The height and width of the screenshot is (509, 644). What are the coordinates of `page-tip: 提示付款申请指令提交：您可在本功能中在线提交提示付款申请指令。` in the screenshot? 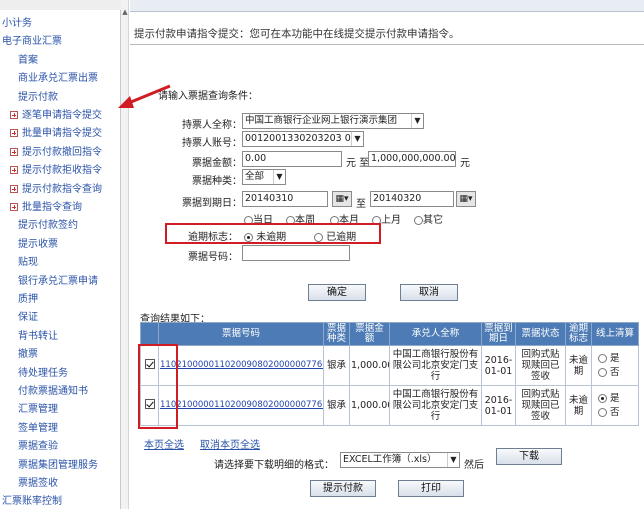 It's located at (297, 34).